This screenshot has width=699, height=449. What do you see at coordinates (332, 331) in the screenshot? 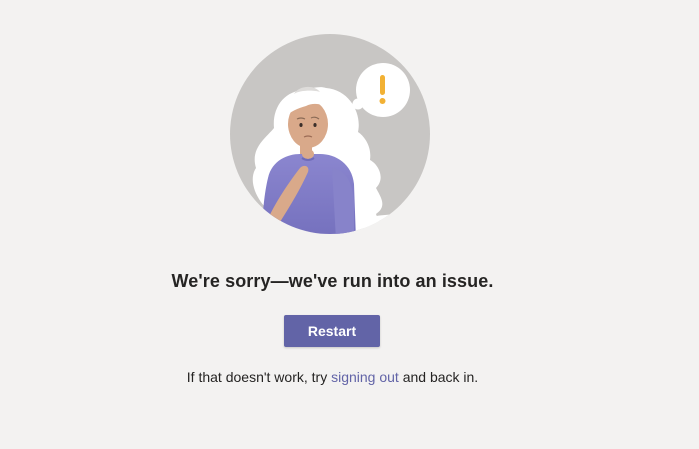
I see `restart-button: Restart` at bounding box center [332, 331].